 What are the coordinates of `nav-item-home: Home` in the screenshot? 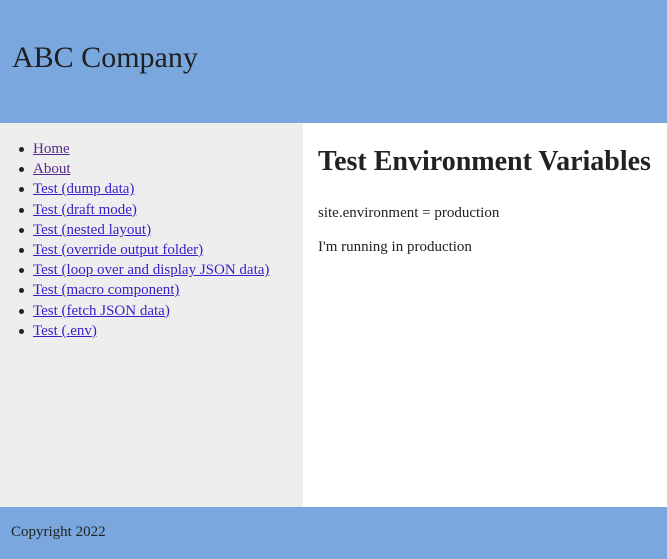 It's located at (143, 149).